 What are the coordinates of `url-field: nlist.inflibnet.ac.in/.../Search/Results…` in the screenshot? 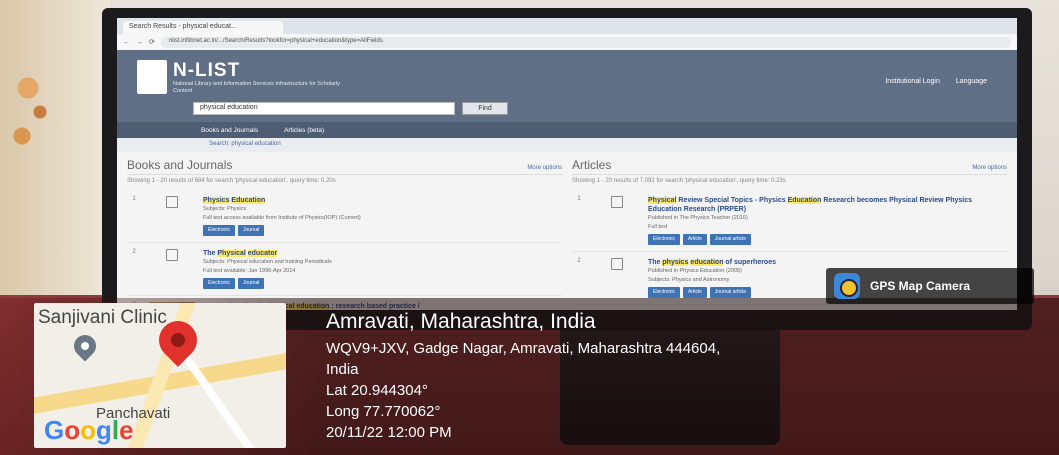 It's located at (585, 42).